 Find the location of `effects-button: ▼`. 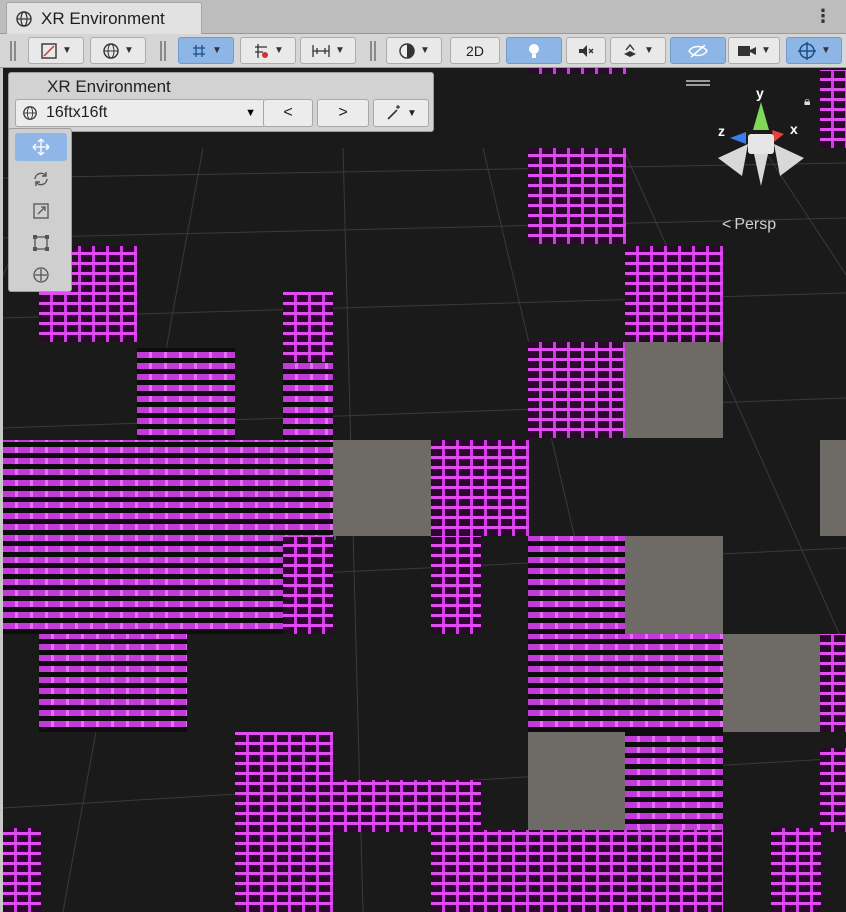

effects-button: ▼ is located at coordinates (638, 50).